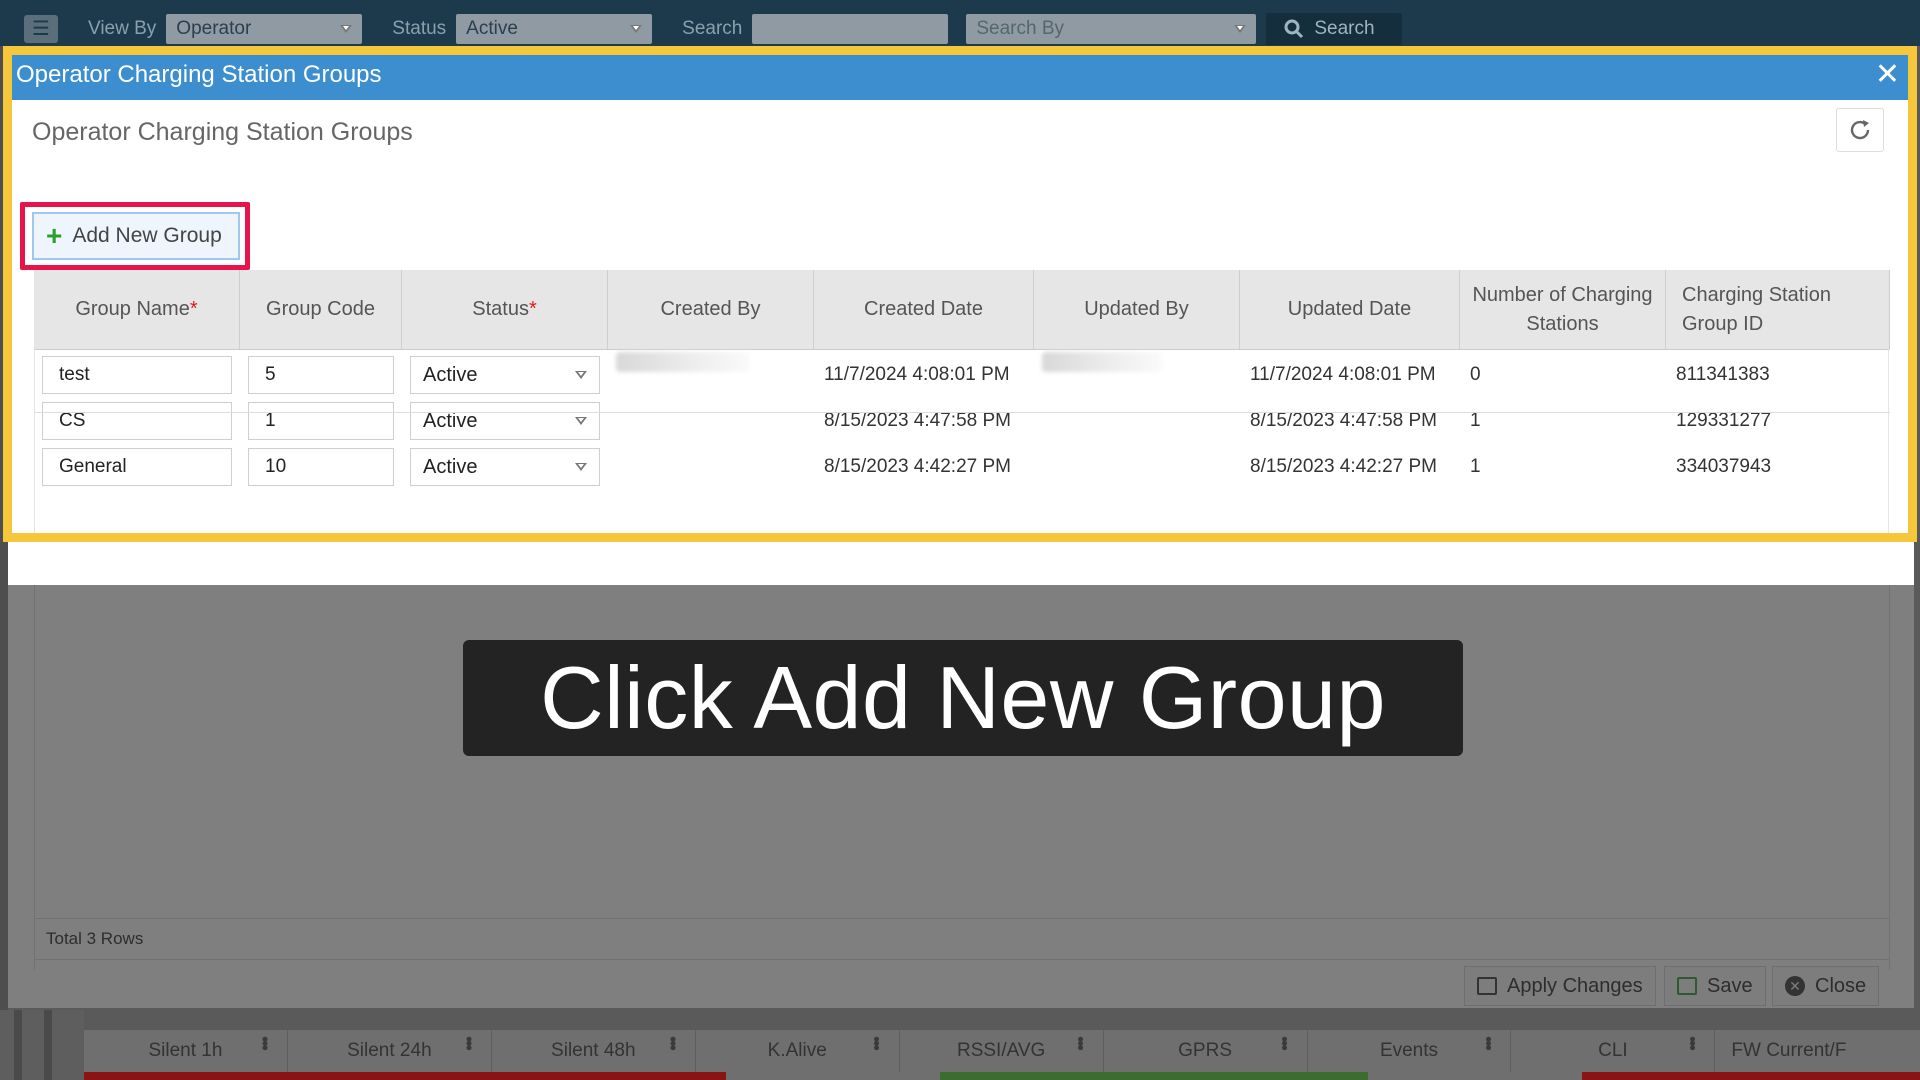  I want to click on close-circle-icon: ✕, so click(1795, 986).